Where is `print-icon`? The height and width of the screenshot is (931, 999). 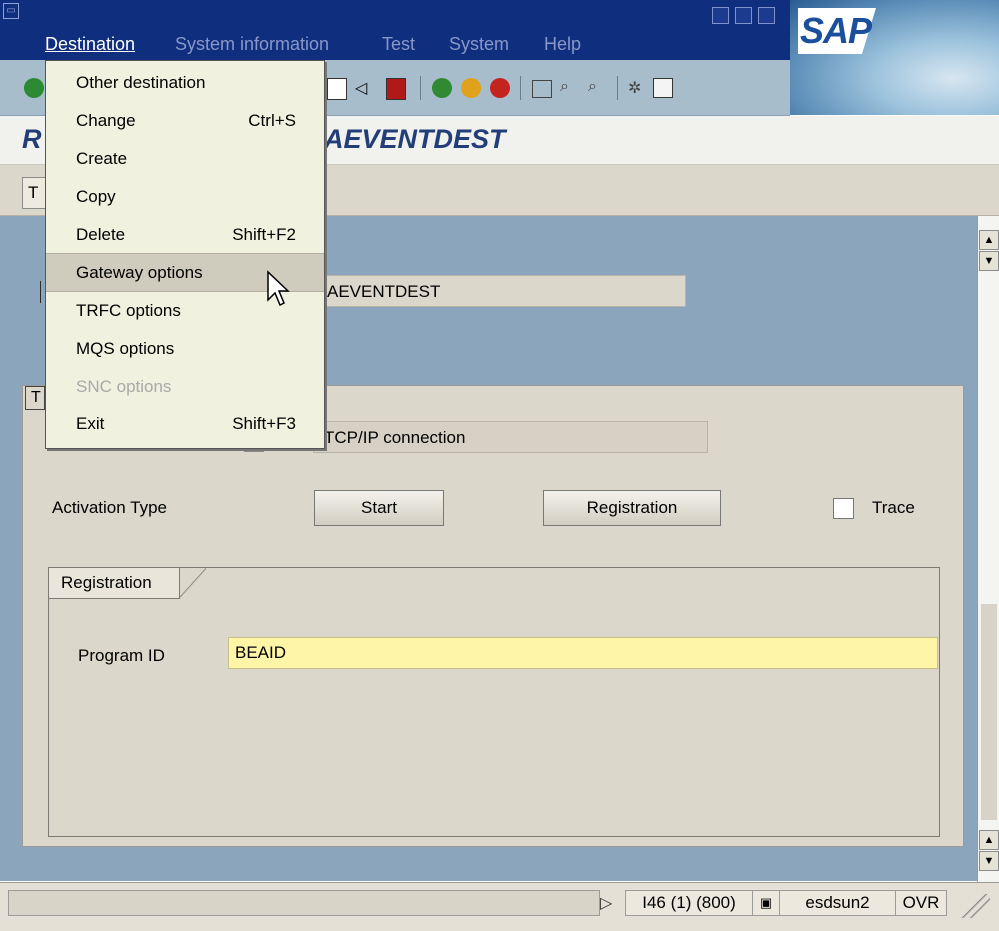
print-icon is located at coordinates (542, 89).